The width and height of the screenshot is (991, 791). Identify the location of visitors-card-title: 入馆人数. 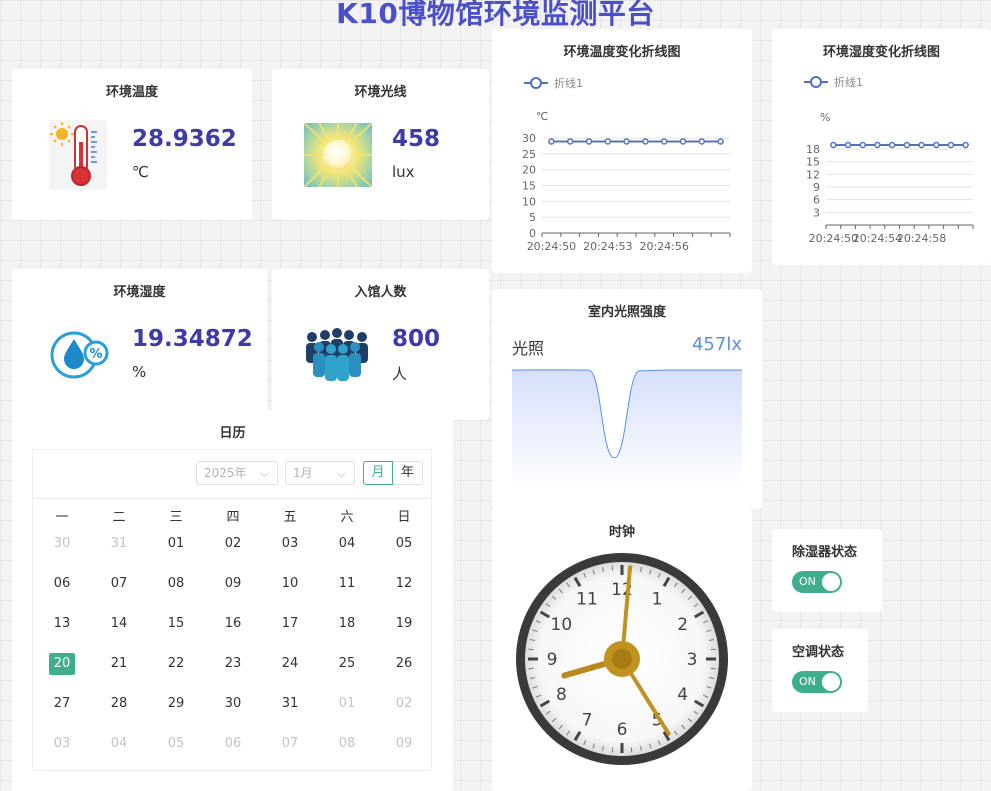
(380, 292).